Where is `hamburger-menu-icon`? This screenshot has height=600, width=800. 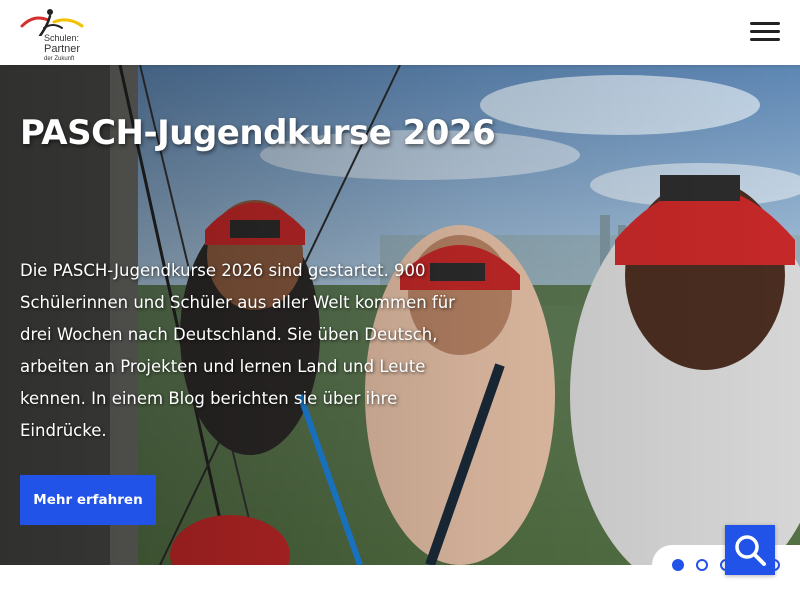
hamburger-menu-icon is located at coordinates (765, 32).